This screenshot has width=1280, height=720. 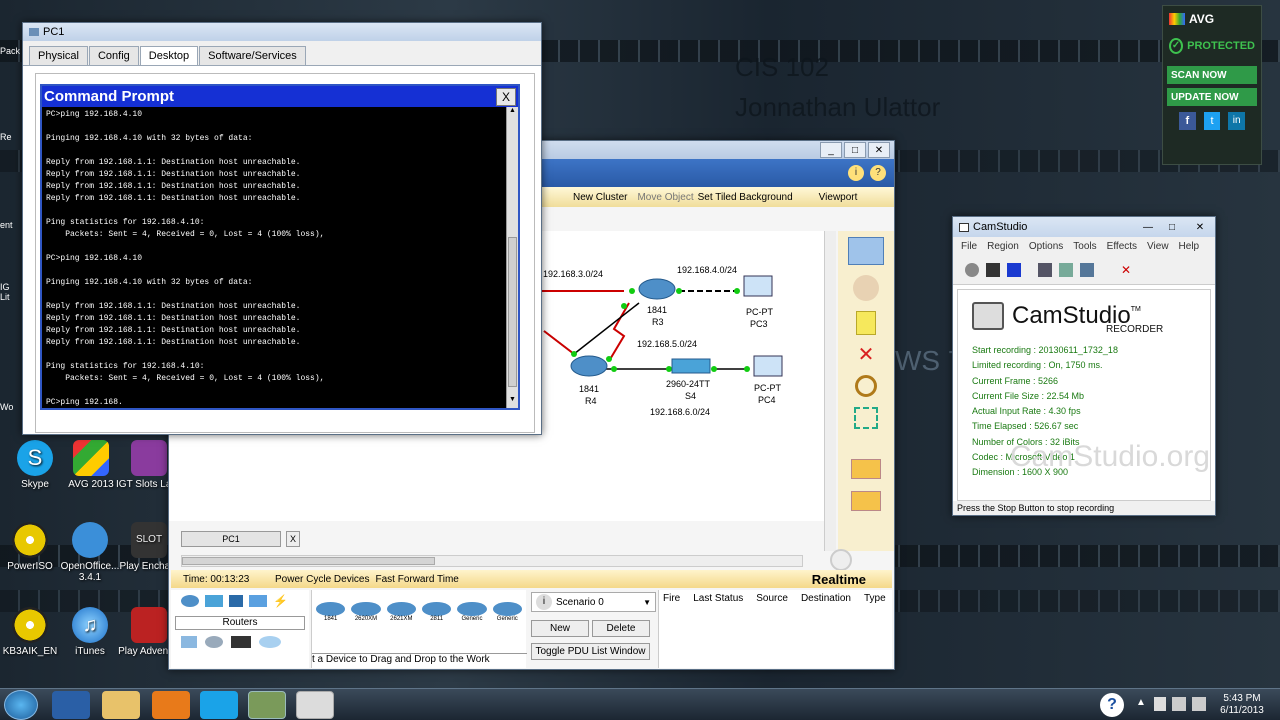 I want to click on router-category-icon, so click(x=190, y=601).